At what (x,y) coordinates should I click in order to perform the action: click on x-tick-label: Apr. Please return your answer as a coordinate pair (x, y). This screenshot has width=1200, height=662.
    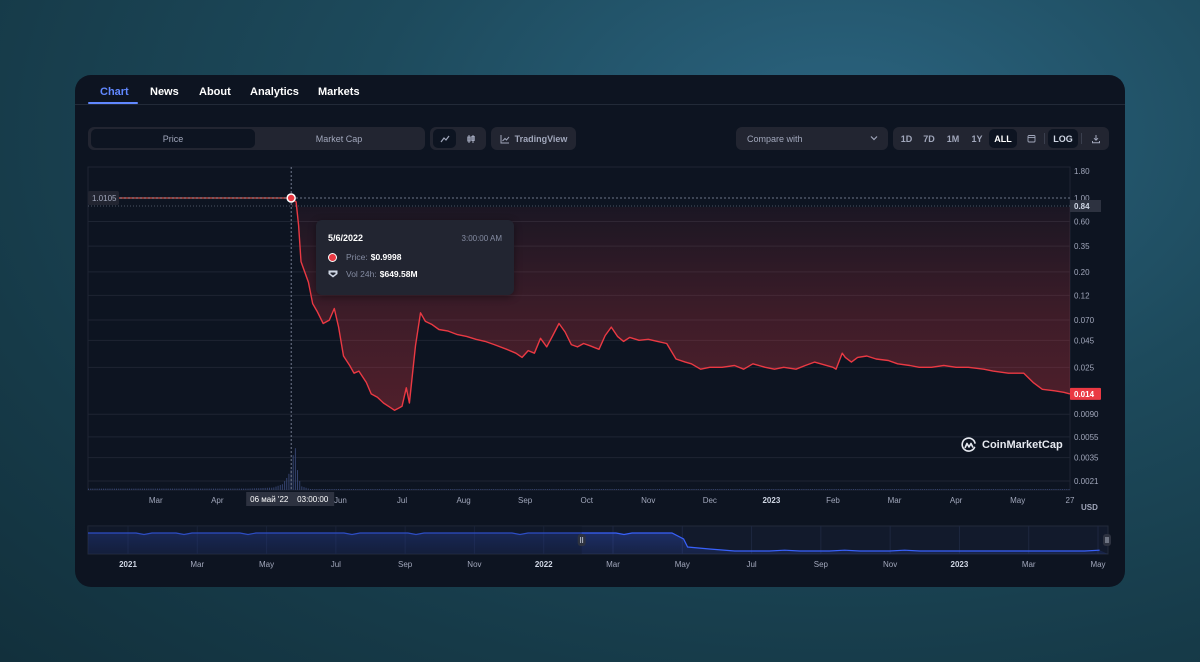
    Looking at the image, I should click on (217, 500).